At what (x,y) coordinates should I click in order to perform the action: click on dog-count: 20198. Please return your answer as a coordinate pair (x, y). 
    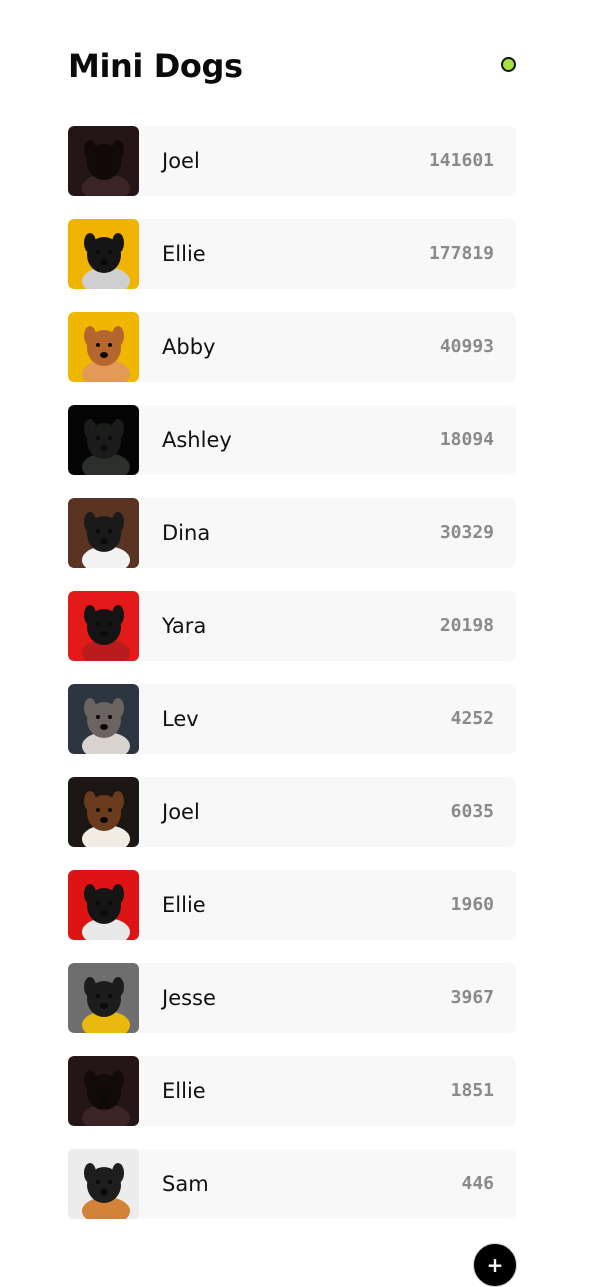
    Looking at the image, I should click on (466, 625).